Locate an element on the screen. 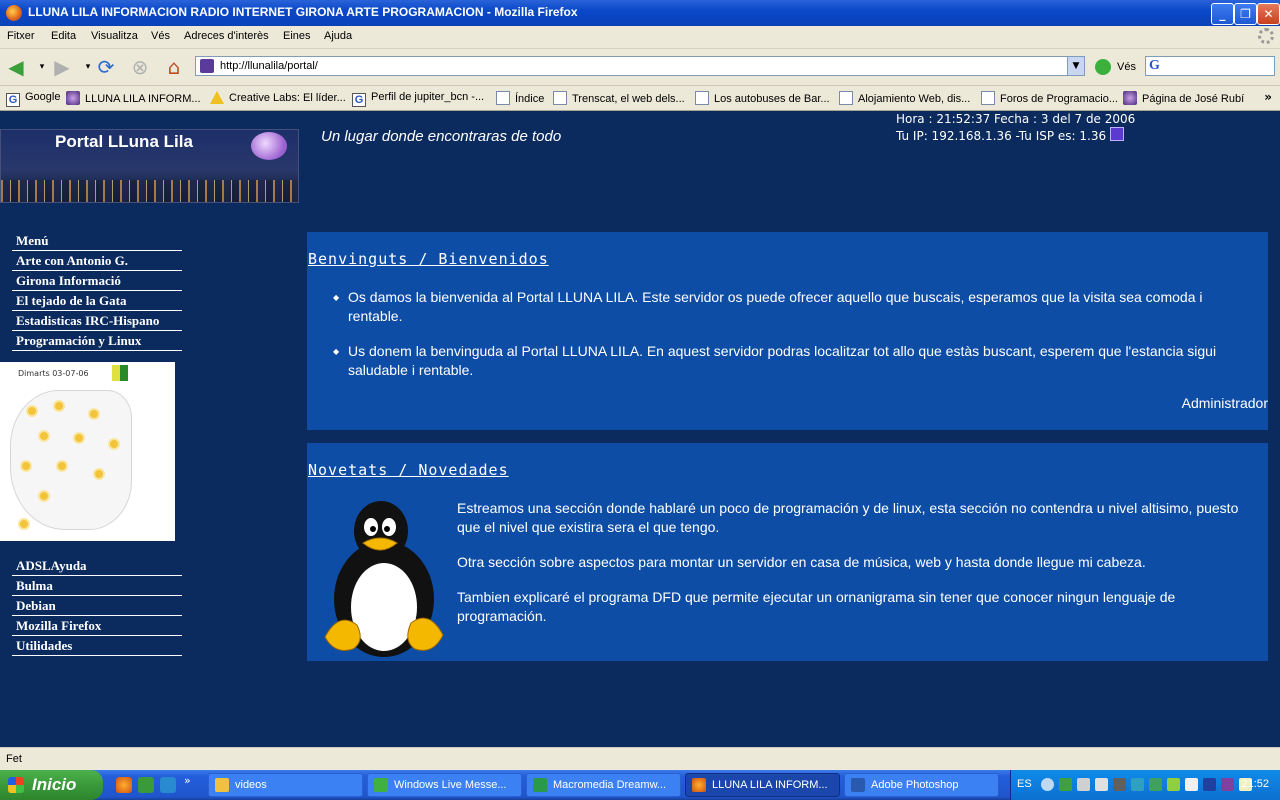 This screenshot has width=1280, height=800. tray-arrow-icon is located at coordinates (1047, 784).